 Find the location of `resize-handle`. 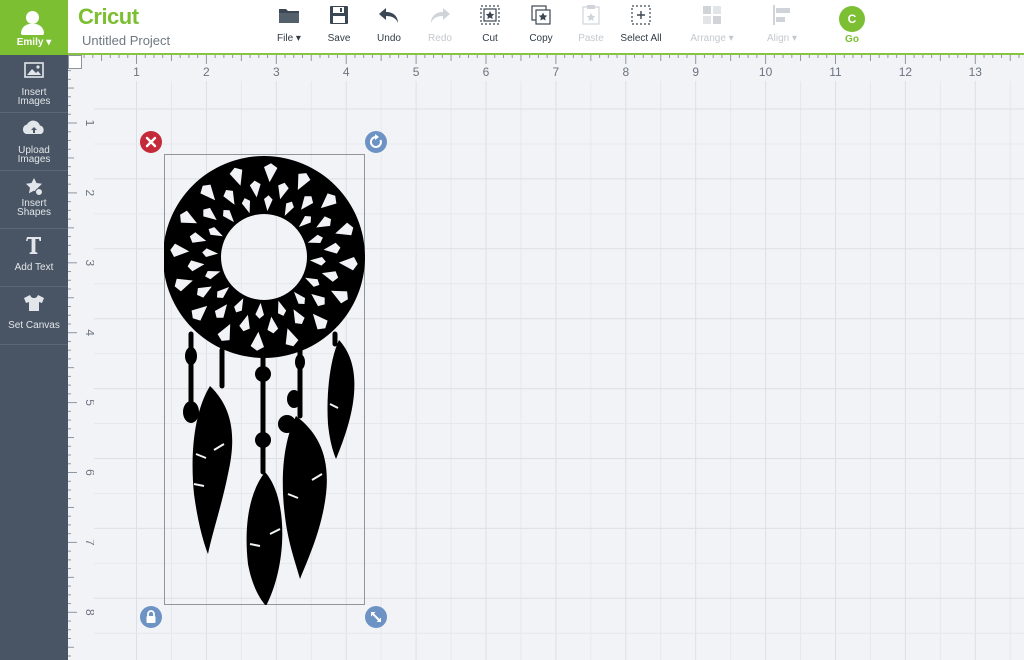

resize-handle is located at coordinates (376, 617).